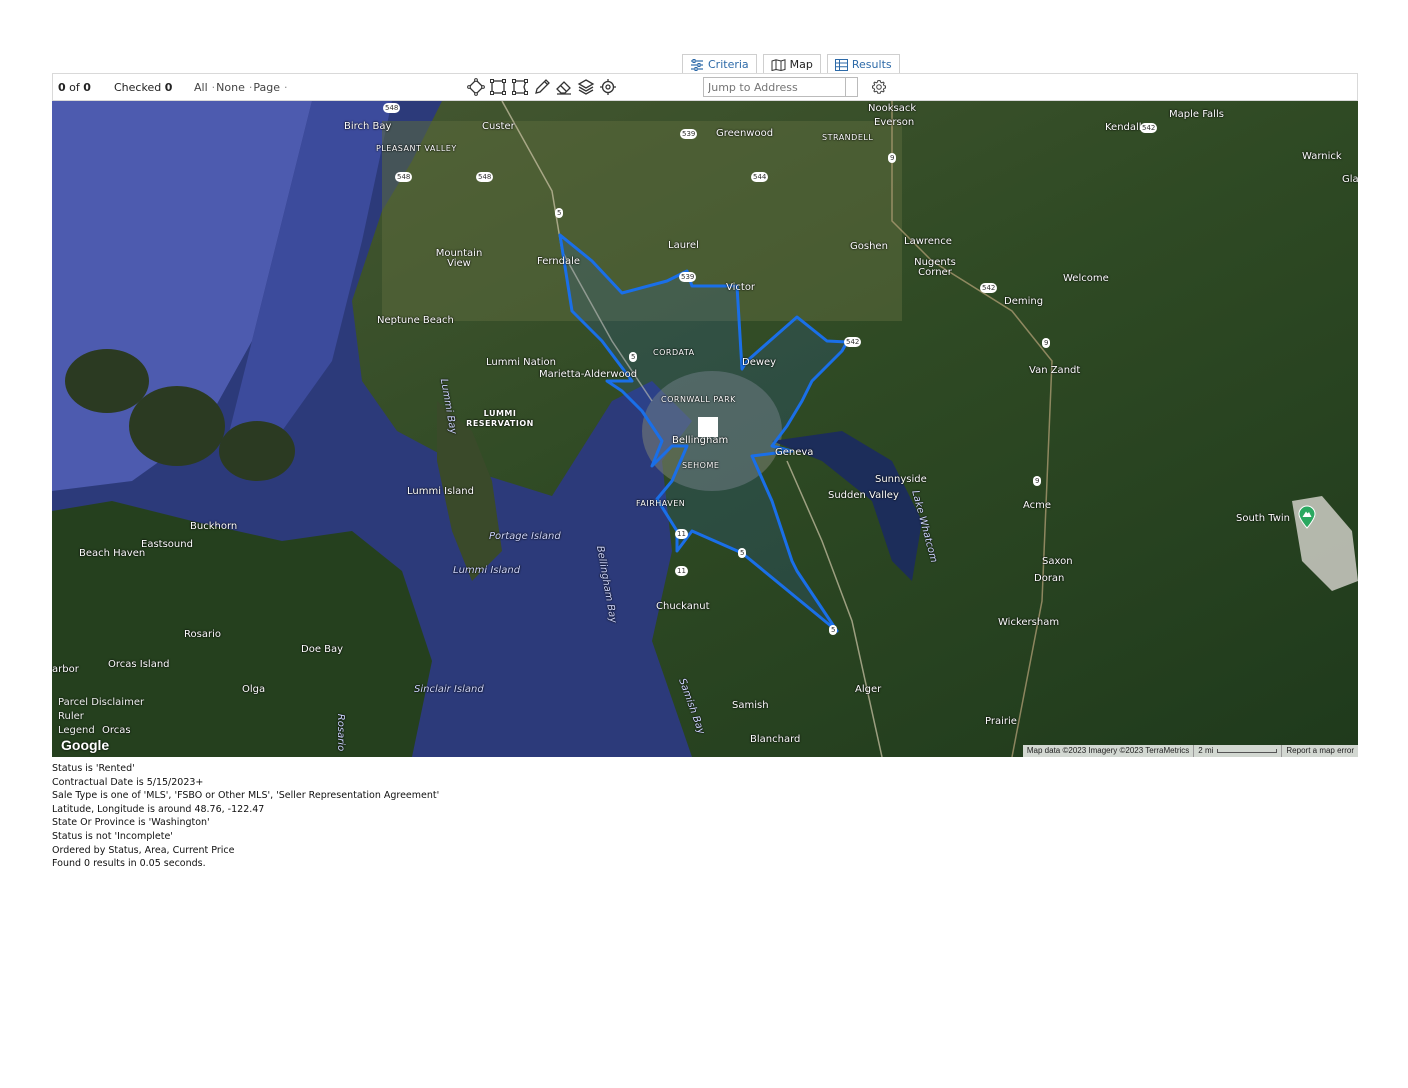 This screenshot has height=1088, width=1408. What do you see at coordinates (852, 87) in the screenshot?
I see `jump-to-address-button` at bounding box center [852, 87].